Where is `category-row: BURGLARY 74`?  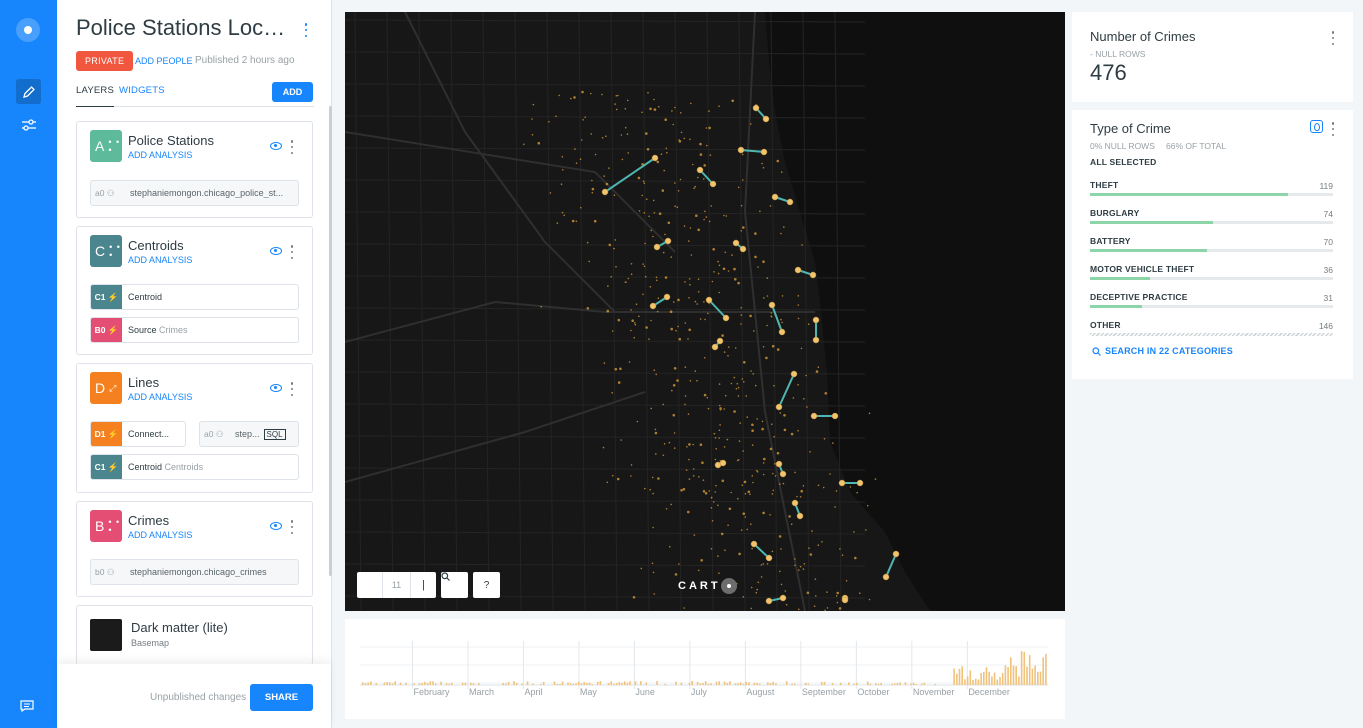 category-row: BURGLARY 74 is located at coordinates (1211, 222).